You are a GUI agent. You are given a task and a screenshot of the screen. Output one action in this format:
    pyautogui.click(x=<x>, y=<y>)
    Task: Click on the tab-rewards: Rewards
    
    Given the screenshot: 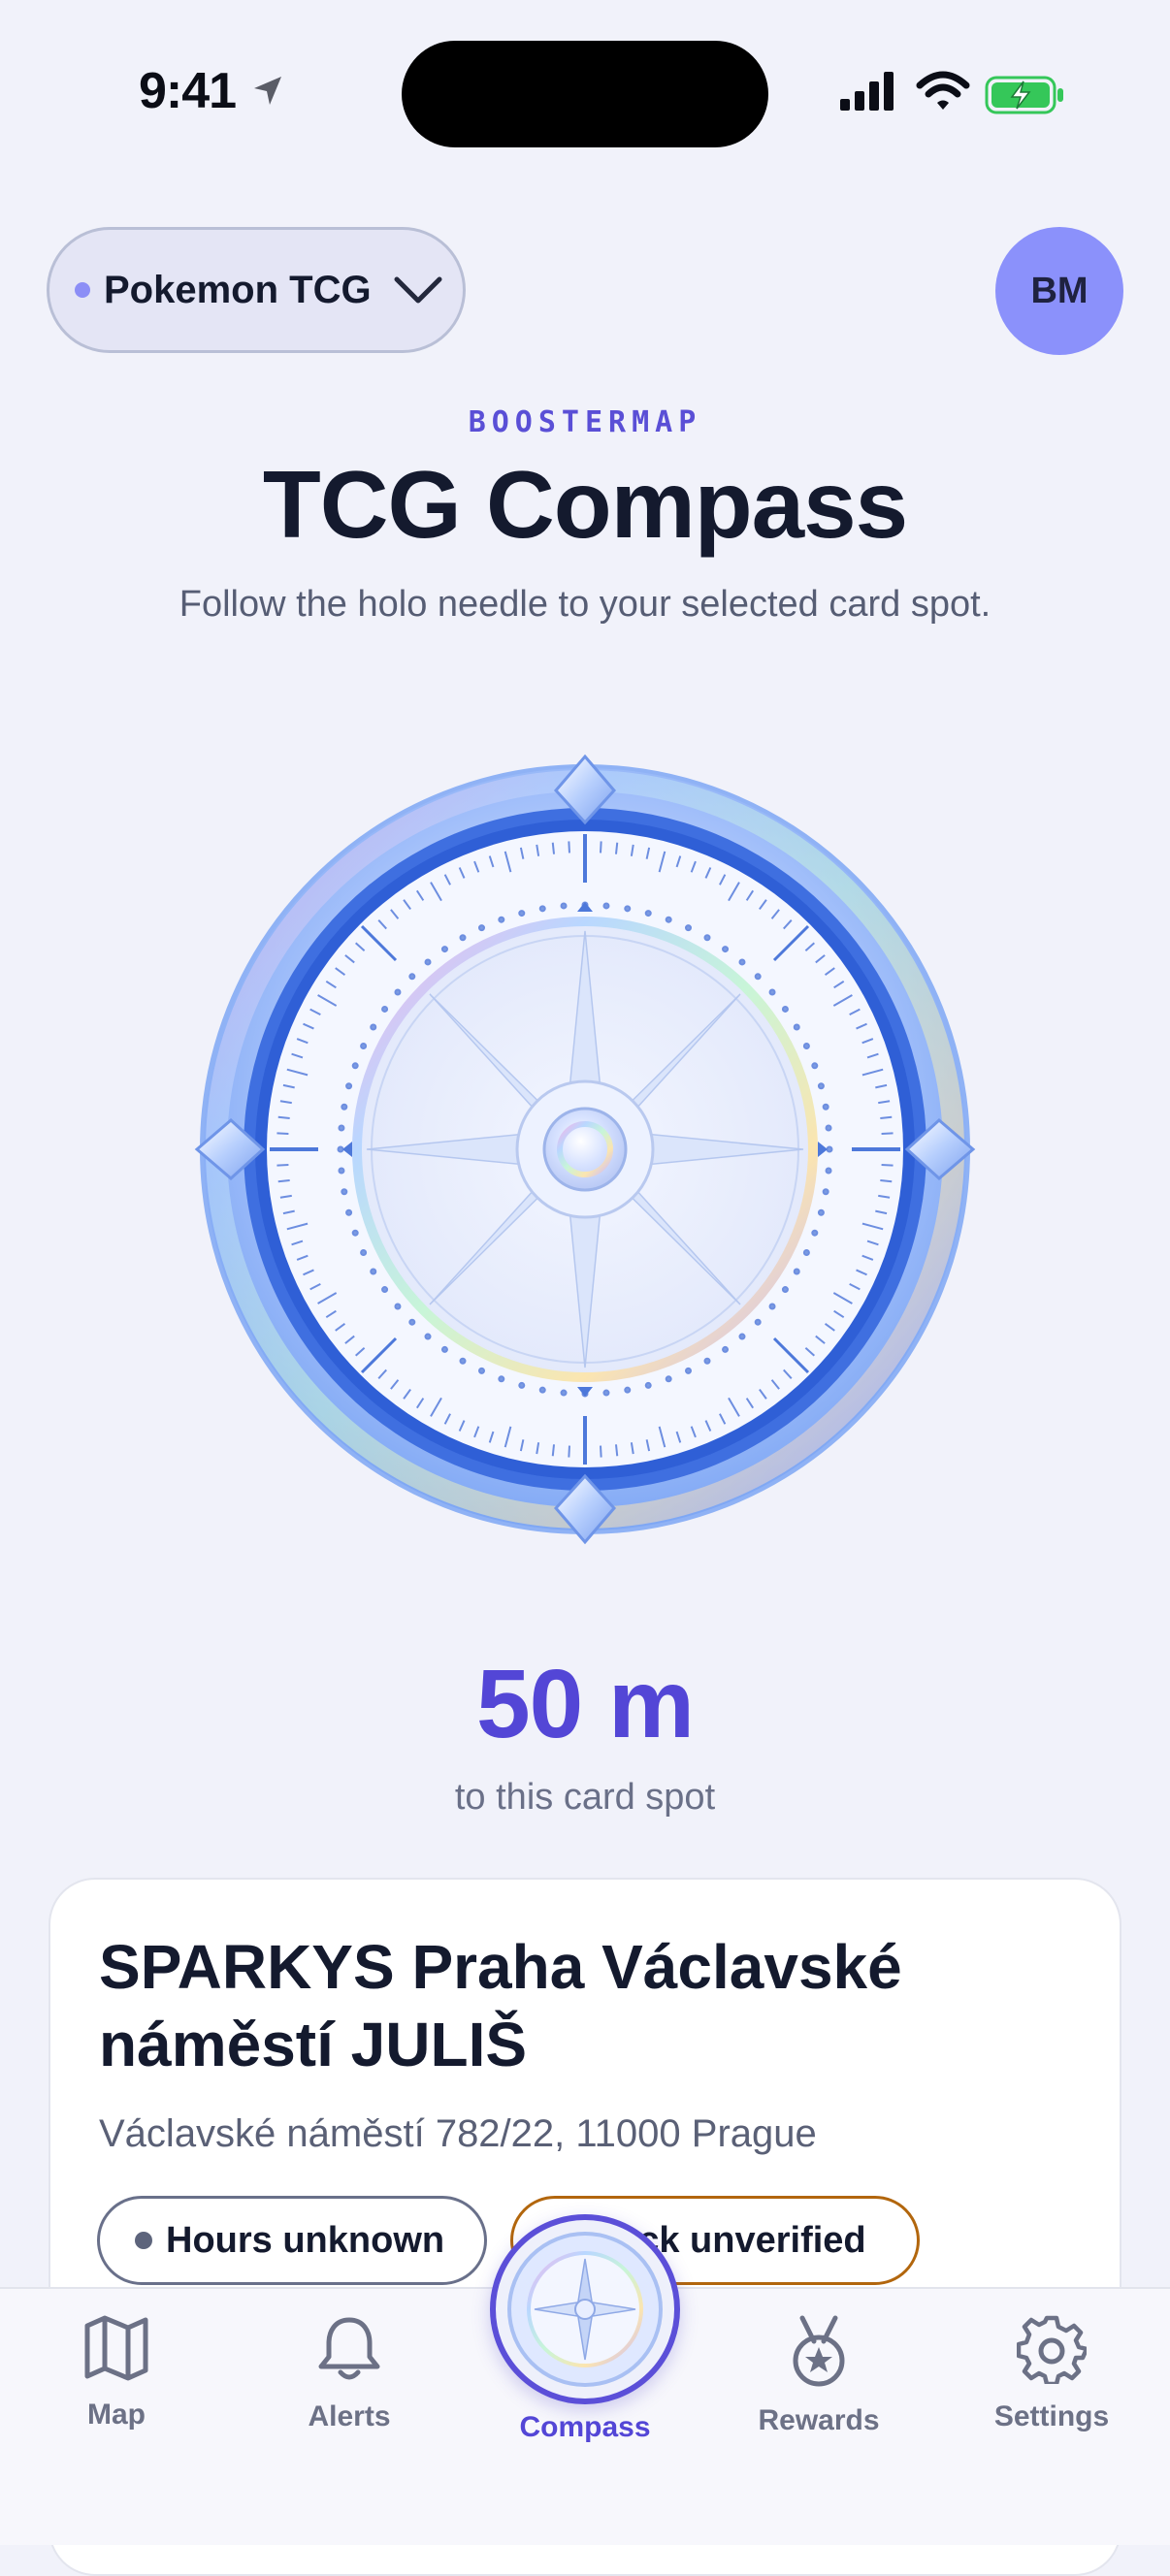 What is the action you would take?
    pyautogui.click(x=819, y=2375)
    